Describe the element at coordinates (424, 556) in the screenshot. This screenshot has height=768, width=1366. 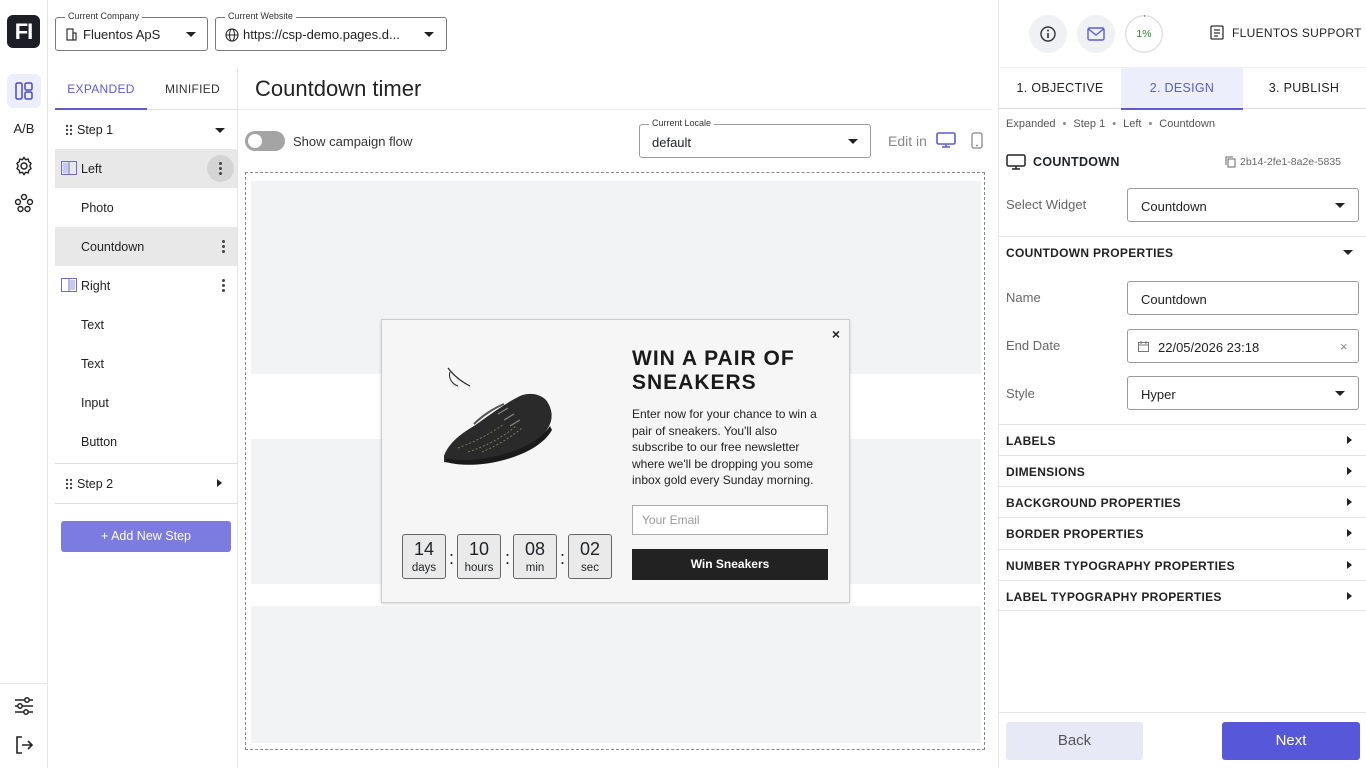
I see `countdown-days: 14 days` at that location.